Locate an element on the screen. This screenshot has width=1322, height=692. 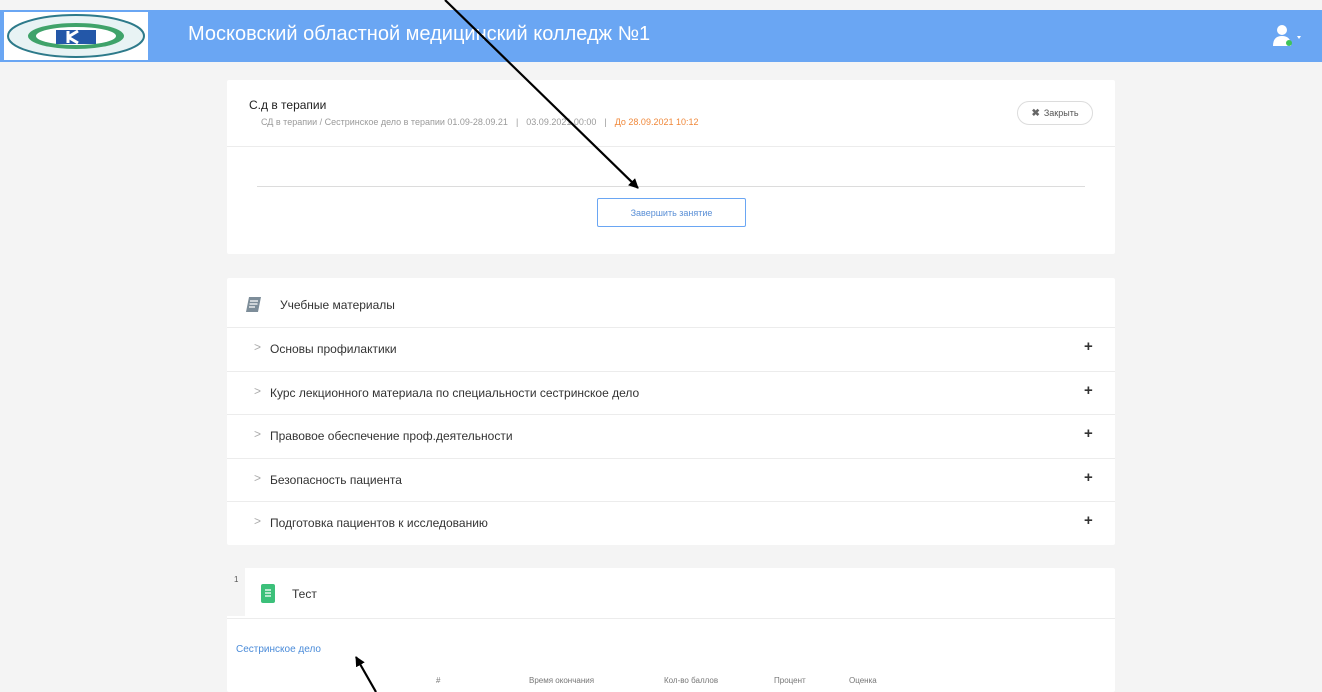
close-label: Закрыть is located at coordinates (1061, 113).